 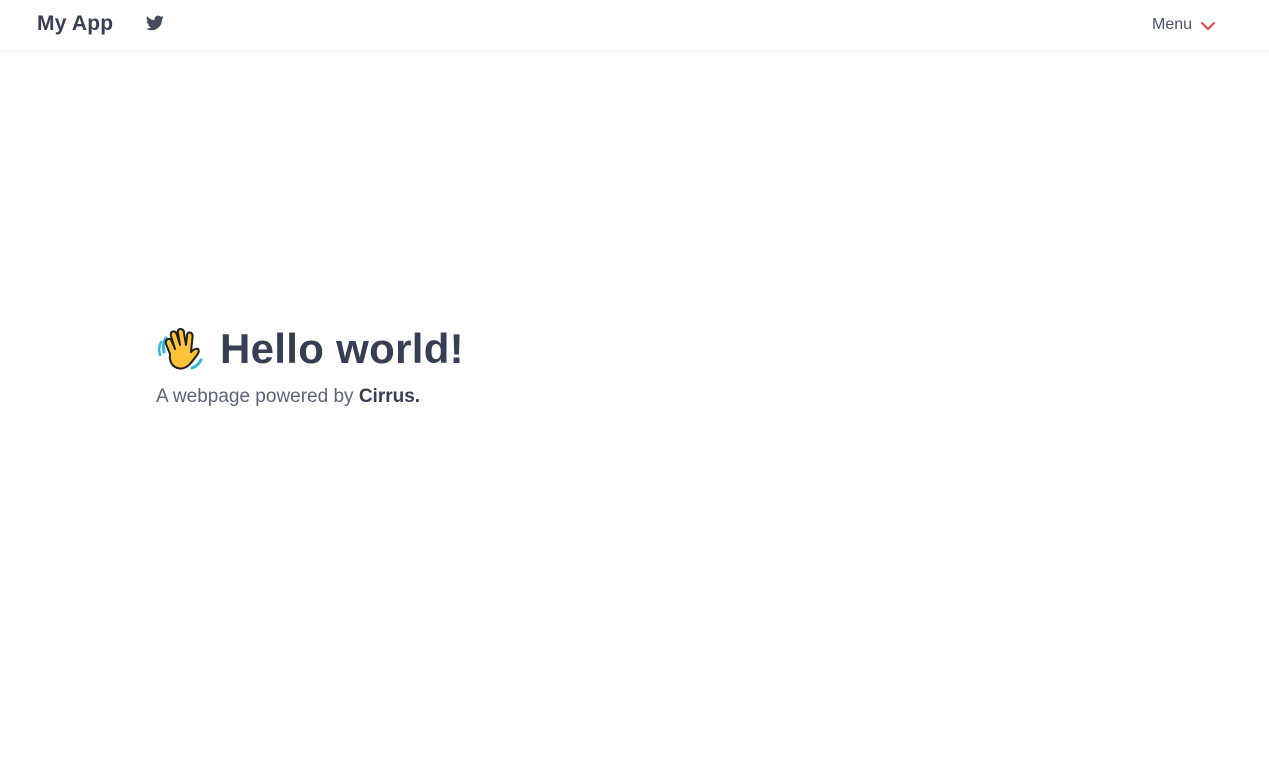 What do you see at coordinates (342, 348) in the screenshot?
I see `hero-title-text: Hello world!` at bounding box center [342, 348].